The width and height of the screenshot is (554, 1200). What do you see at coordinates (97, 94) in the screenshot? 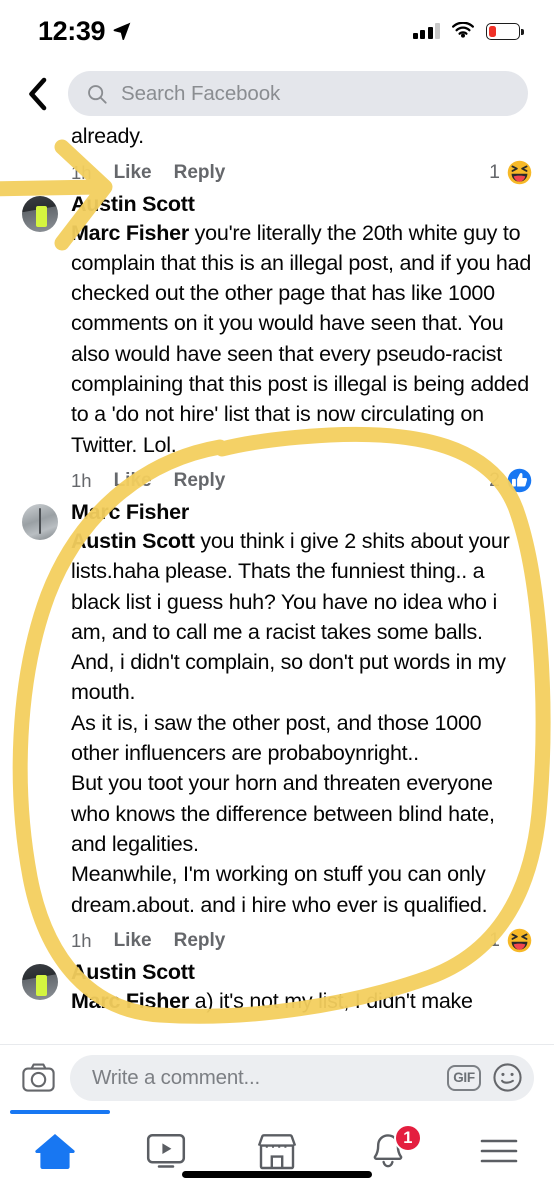
I see `search-icon` at bounding box center [97, 94].